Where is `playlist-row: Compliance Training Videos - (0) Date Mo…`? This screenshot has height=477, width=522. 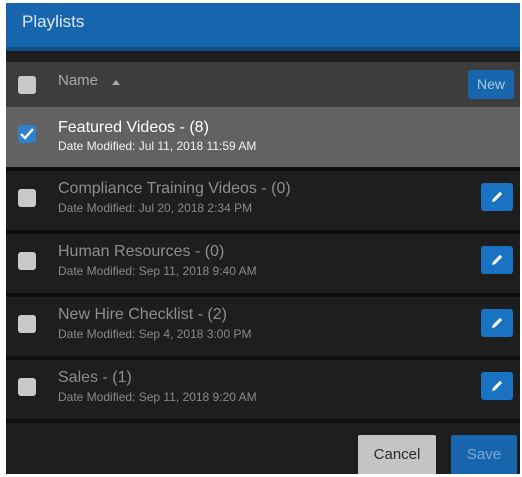 playlist-row: Compliance Training Videos - (0) Date Mo… is located at coordinates (263, 198).